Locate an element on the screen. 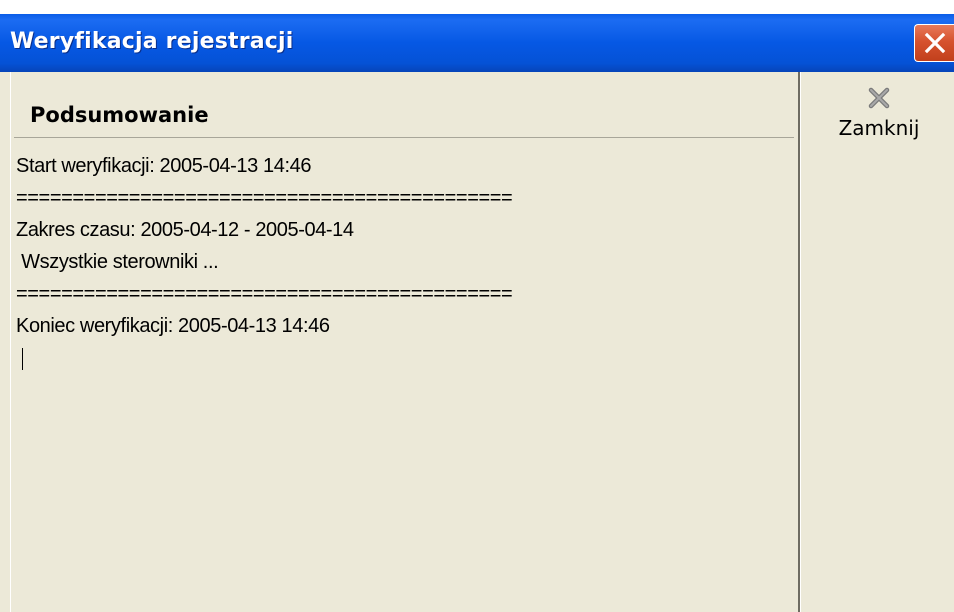 This screenshot has width=954, height=612. log-line: Zakres czasu: 2005-04-12 - 2005-04-14 is located at coordinates (185, 230).